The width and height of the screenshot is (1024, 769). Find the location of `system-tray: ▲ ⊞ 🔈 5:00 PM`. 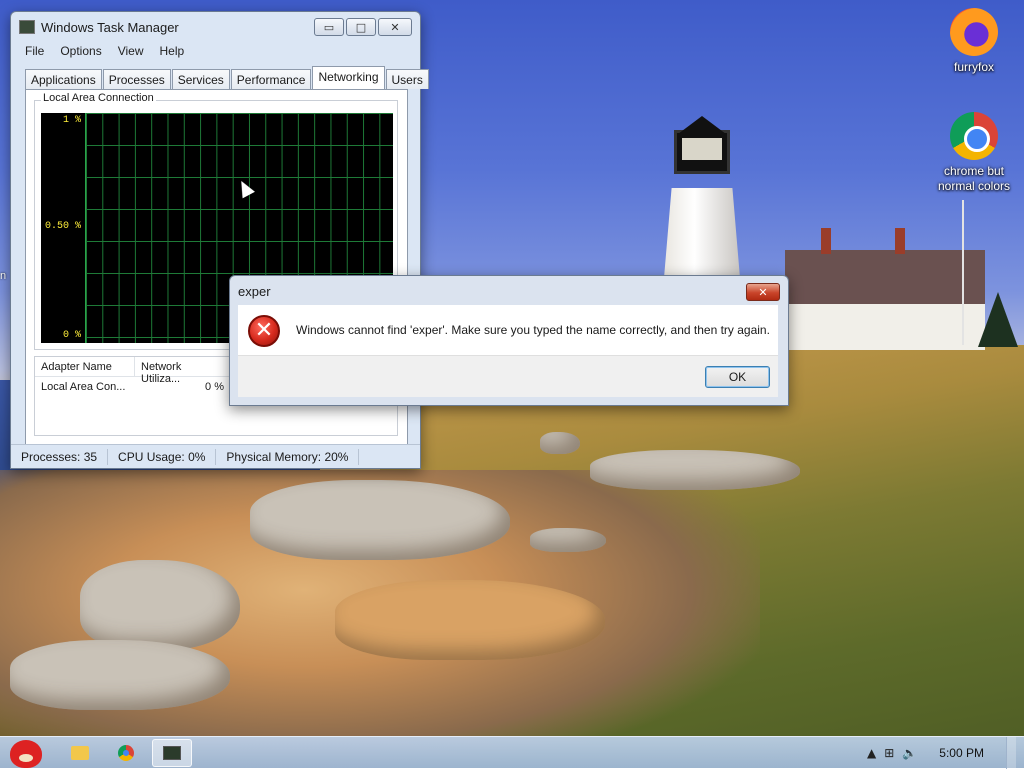

system-tray: ▲ ⊞ 🔈 5:00 PM is located at coordinates (945, 753).